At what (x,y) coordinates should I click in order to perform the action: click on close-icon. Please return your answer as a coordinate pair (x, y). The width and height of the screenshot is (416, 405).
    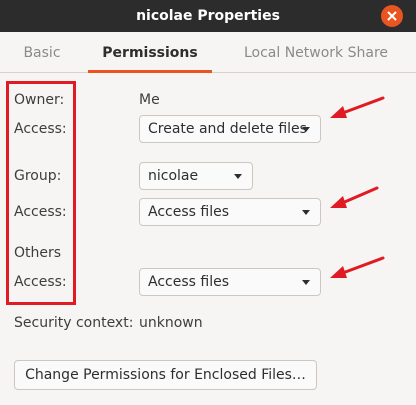
    Looking at the image, I should click on (392, 16).